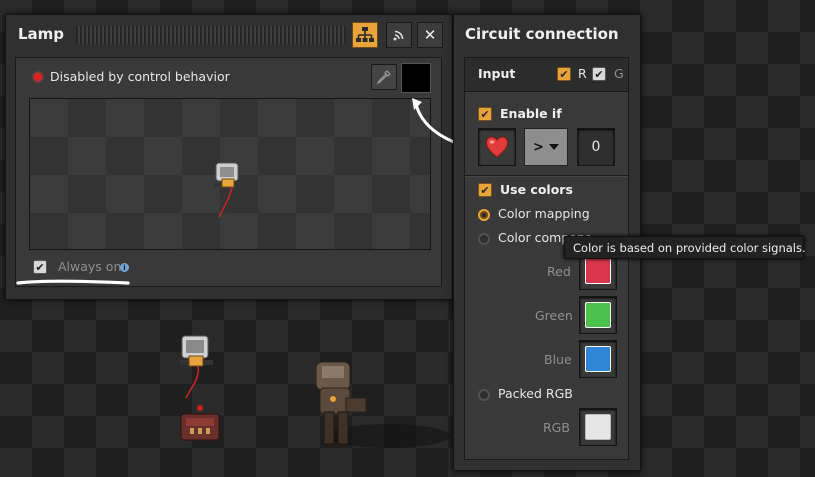  I want to click on lamp-entity-world, so click(196, 367).